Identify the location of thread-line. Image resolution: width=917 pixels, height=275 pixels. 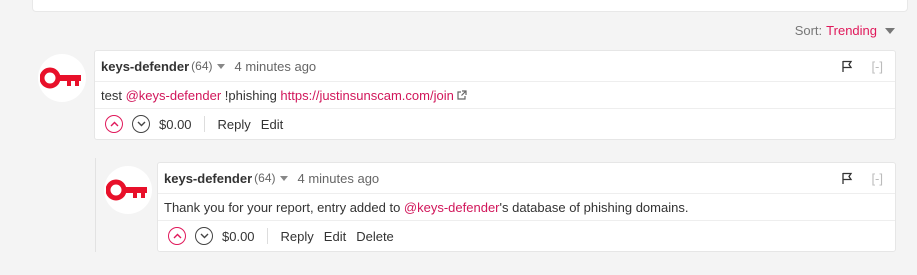
(95, 205).